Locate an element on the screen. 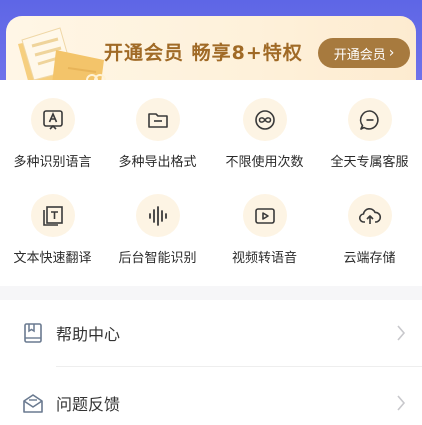  menu-label-help: 帮助中心 is located at coordinates (88, 334).